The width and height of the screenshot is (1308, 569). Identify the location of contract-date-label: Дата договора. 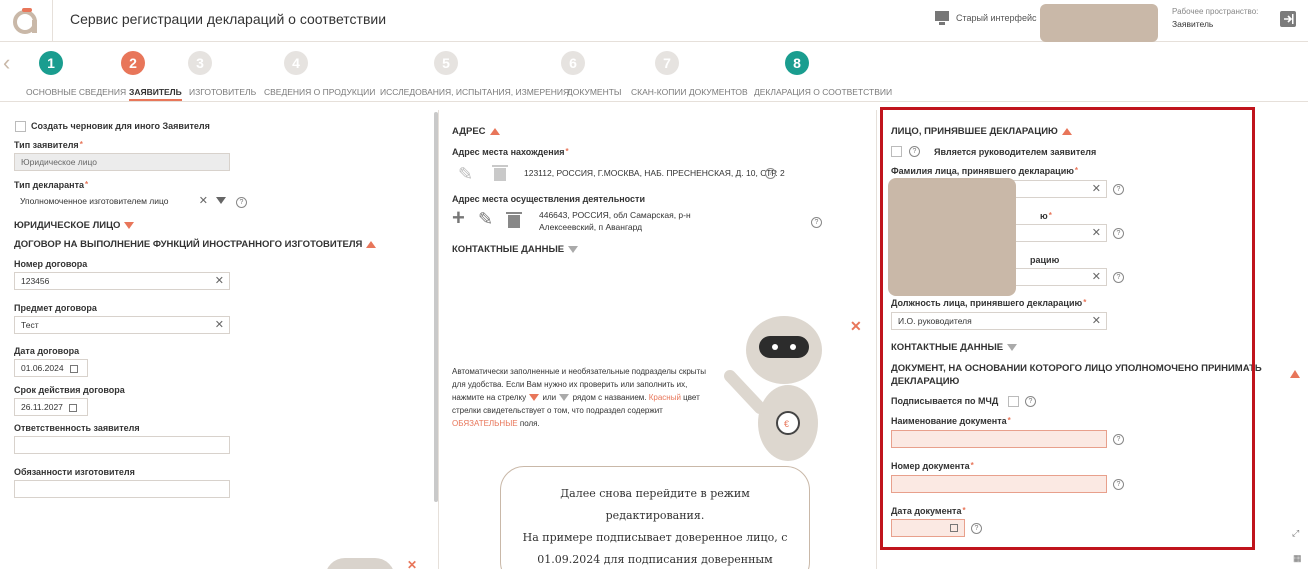
(47, 351).